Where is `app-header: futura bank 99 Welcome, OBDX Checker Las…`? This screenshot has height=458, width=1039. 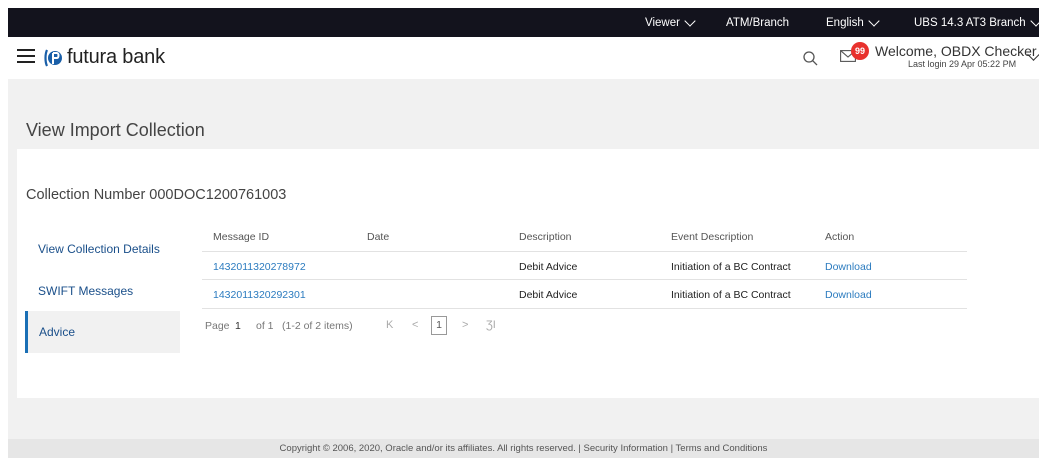 app-header: futura bank 99 Welcome, OBDX Checker Las… is located at coordinates (523, 58).